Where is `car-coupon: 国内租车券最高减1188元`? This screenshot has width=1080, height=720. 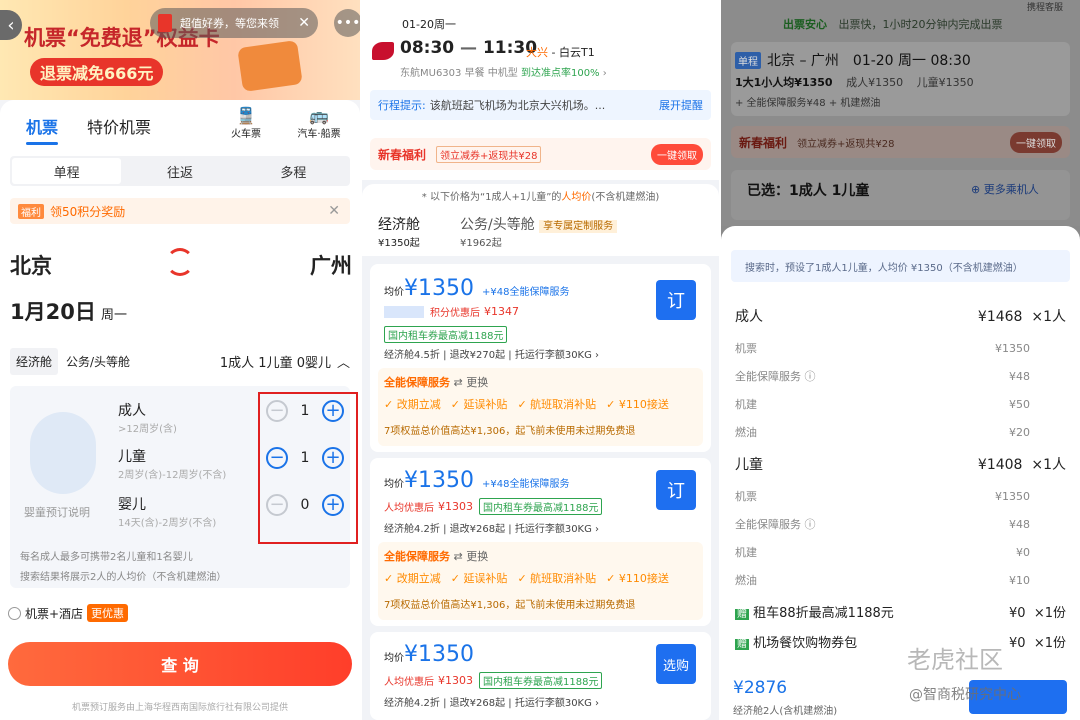 car-coupon: 国内租车券最高减1188元 is located at coordinates (446, 333).